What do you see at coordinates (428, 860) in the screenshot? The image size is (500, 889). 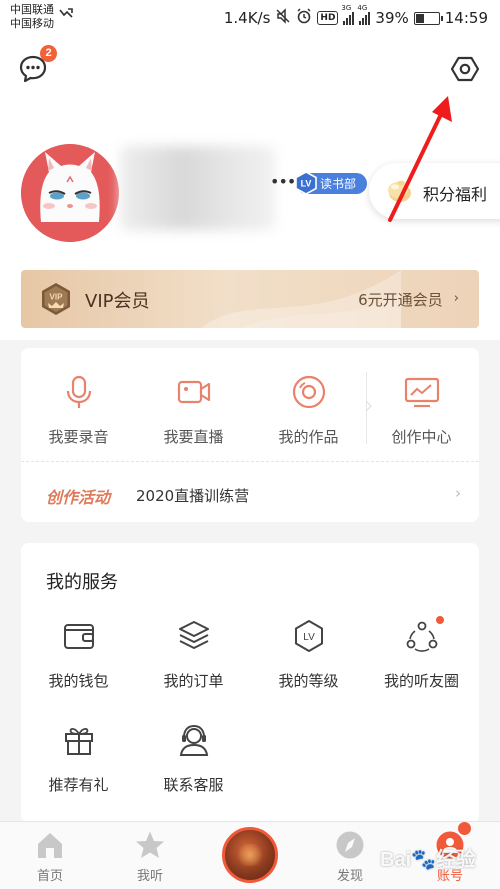 I see `baidu-watermark-logo: Bai🐾经验` at bounding box center [428, 860].